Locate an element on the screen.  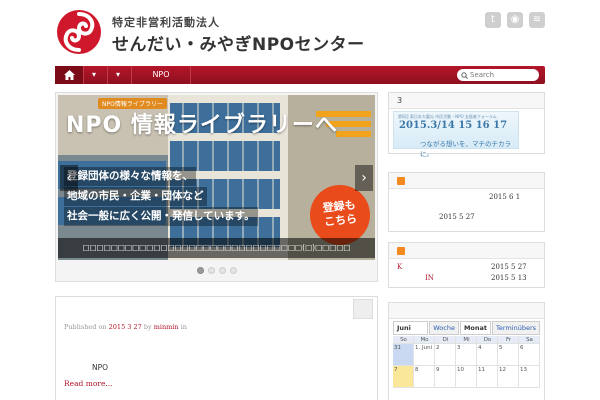
home-icon is located at coordinates (69, 75).